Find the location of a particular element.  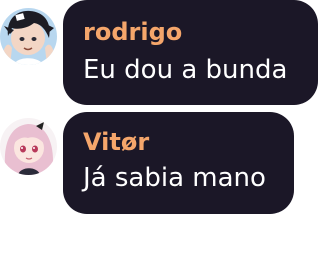

anime-boy-avatar-icon is located at coordinates (28, 36).